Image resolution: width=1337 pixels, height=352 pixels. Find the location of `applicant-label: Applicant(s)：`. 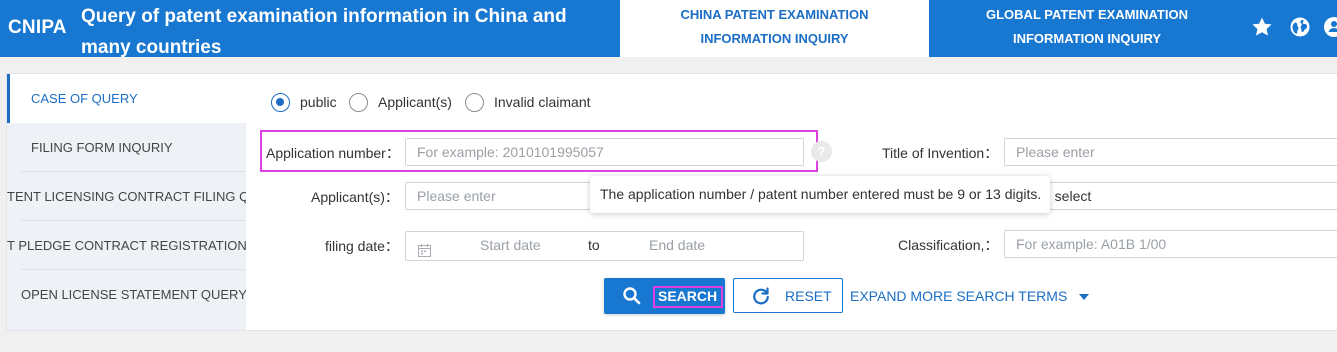

applicant-label: Applicant(s)： is located at coordinates (355, 197).